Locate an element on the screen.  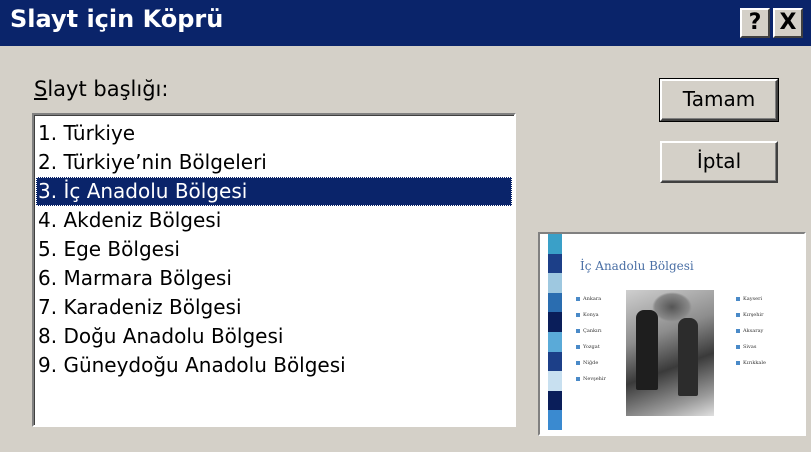
slide-list-item: 4. Akdeniz Bölgesi is located at coordinates (274, 220).